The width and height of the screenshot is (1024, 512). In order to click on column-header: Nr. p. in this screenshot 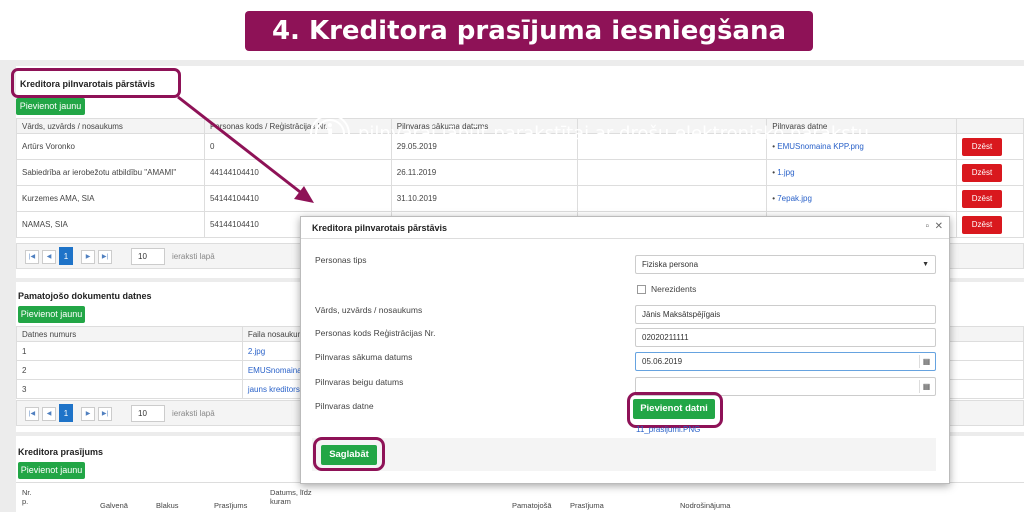, I will do `click(27, 497)`.